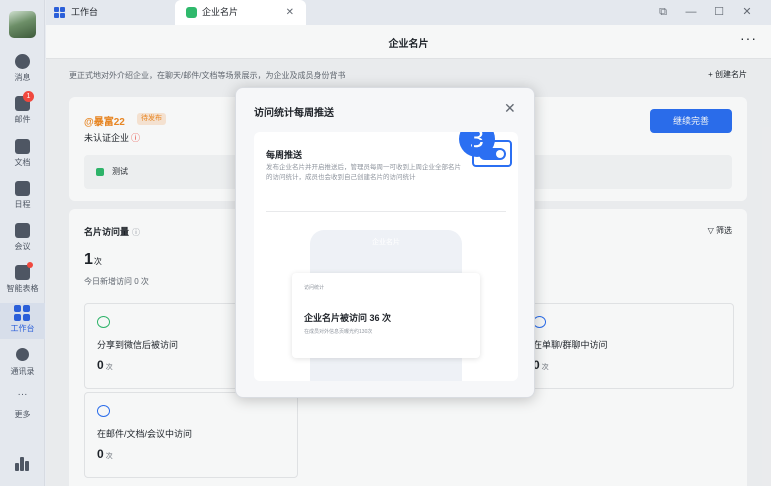 The height and width of the screenshot is (486, 771). What do you see at coordinates (22, 364) in the screenshot?
I see `sidebar-item-contacts: 通讯录` at bounding box center [22, 364].